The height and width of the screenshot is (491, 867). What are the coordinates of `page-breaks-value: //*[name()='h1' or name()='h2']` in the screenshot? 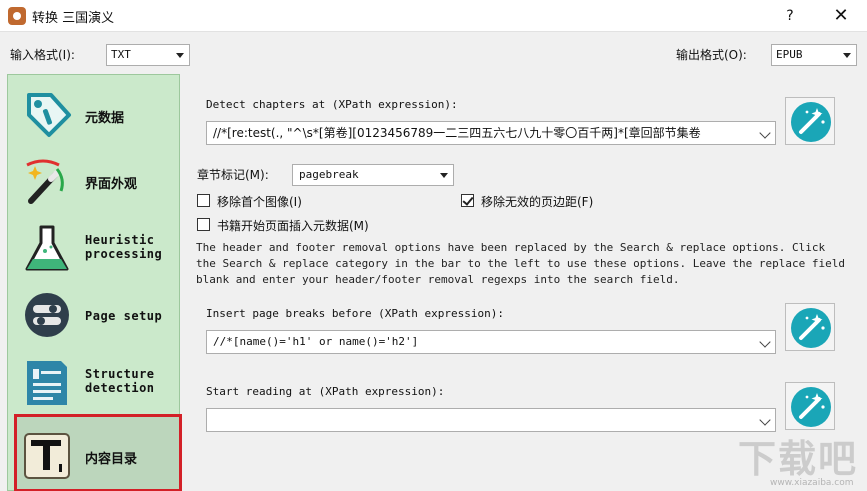 It's located at (316, 341).